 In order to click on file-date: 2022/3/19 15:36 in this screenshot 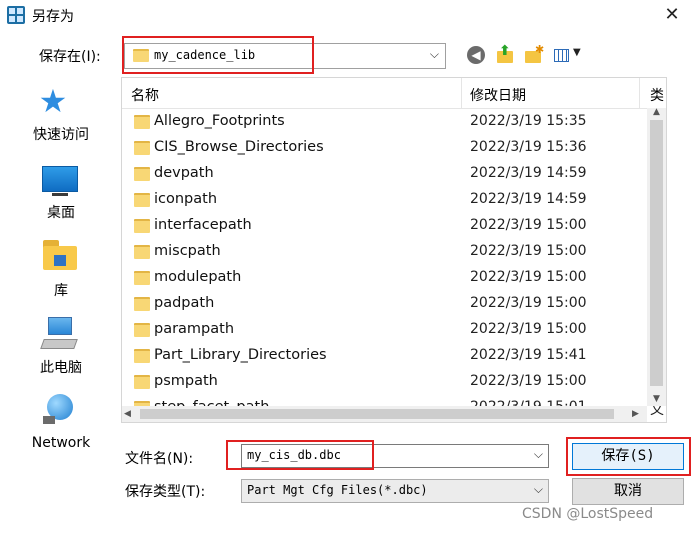, I will do `click(528, 147)`.